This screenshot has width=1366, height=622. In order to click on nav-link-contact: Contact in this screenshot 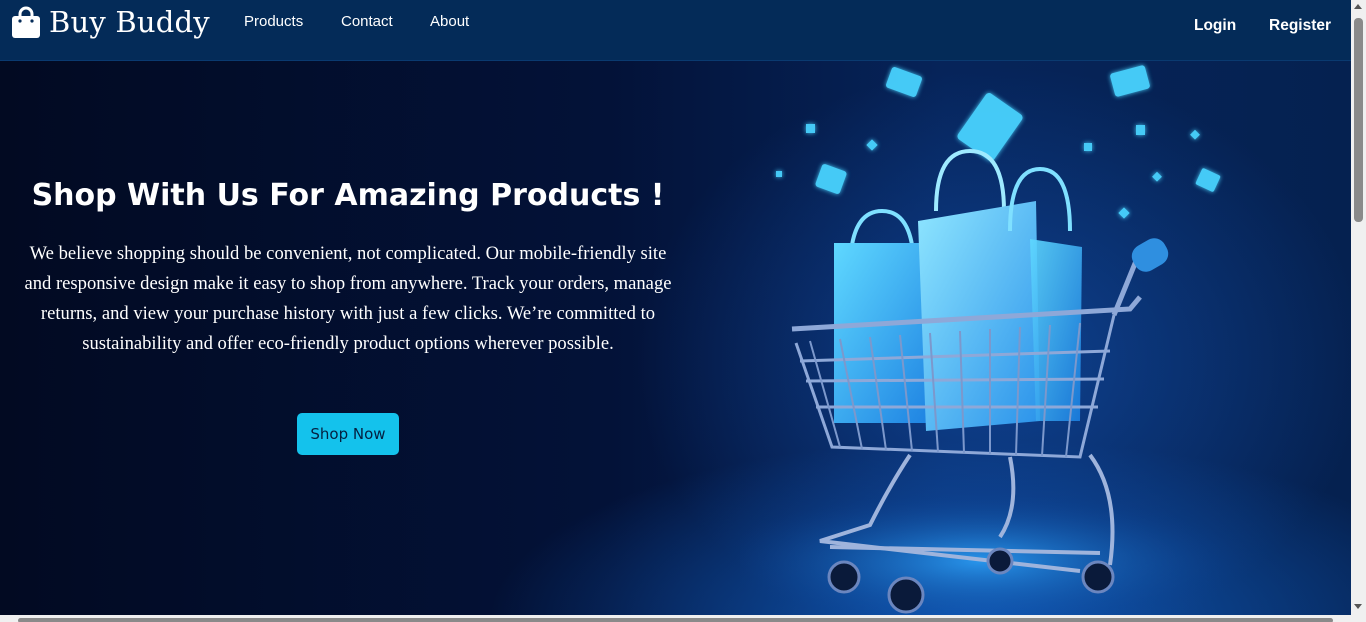, I will do `click(367, 21)`.